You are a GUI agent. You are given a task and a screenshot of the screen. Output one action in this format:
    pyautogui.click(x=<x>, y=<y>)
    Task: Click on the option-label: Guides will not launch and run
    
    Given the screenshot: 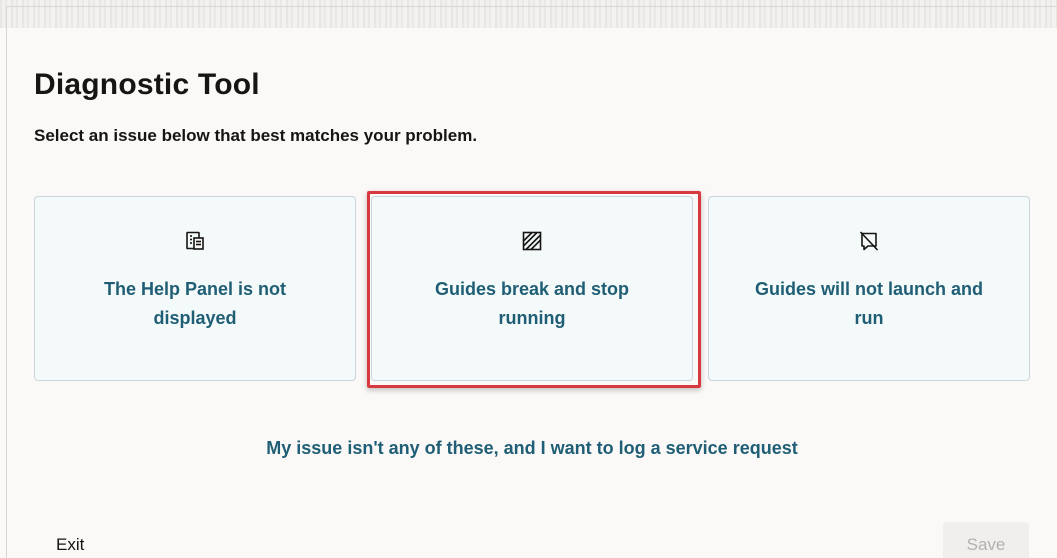 What is the action you would take?
    pyautogui.click(x=868, y=303)
    